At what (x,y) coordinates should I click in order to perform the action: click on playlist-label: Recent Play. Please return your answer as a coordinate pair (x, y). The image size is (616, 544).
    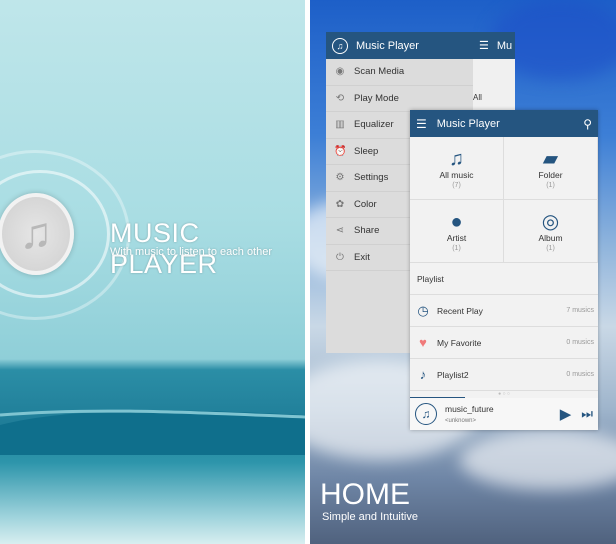
    Looking at the image, I should click on (460, 310).